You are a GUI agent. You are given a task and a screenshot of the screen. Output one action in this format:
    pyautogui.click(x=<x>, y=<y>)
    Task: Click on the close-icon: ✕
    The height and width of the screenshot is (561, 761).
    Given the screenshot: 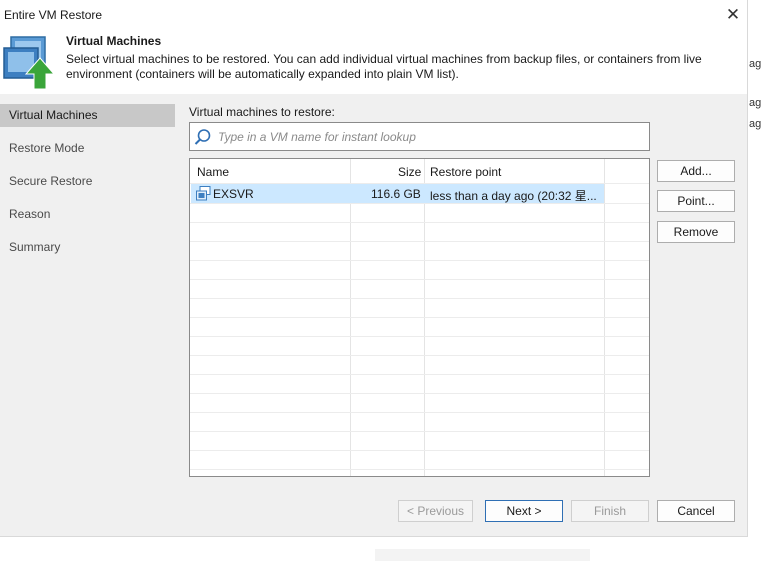 What is the action you would take?
    pyautogui.click(x=733, y=15)
    